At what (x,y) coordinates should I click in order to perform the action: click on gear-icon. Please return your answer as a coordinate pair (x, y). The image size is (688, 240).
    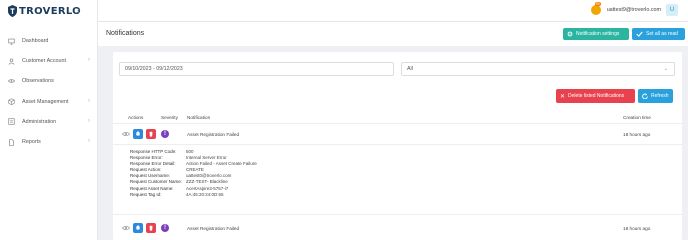
    Looking at the image, I should click on (570, 34).